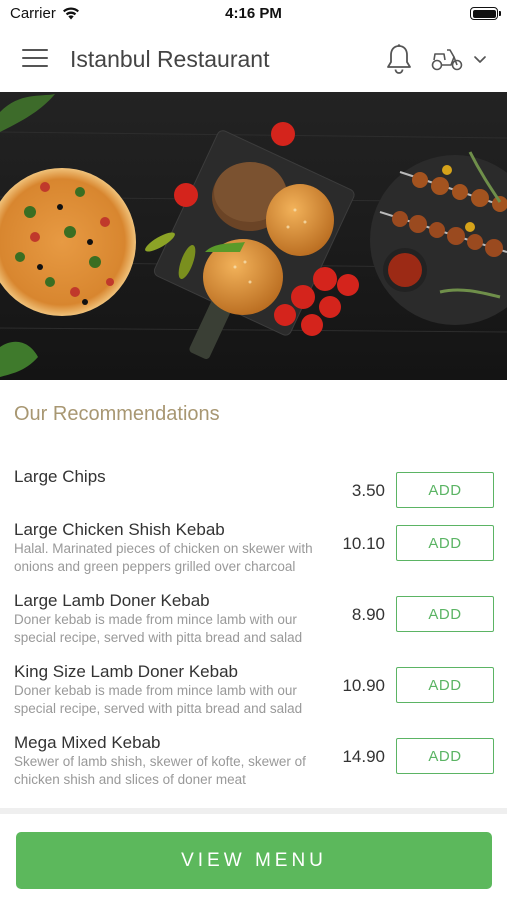 The image size is (507, 900). I want to click on item-price: 10.90, so click(363, 685).